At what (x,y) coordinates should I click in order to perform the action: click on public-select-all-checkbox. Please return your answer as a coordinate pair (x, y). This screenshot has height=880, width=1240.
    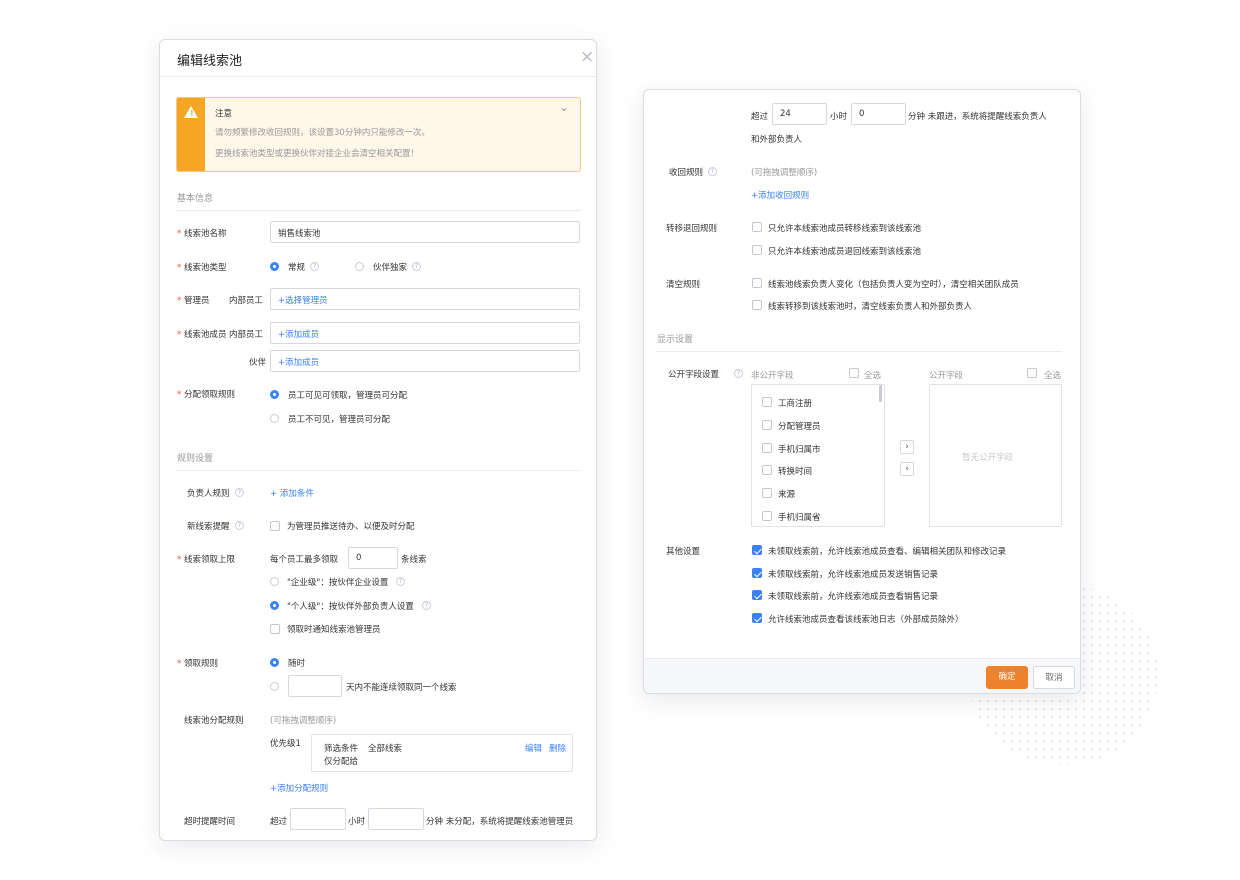
    Looking at the image, I should click on (1032, 373).